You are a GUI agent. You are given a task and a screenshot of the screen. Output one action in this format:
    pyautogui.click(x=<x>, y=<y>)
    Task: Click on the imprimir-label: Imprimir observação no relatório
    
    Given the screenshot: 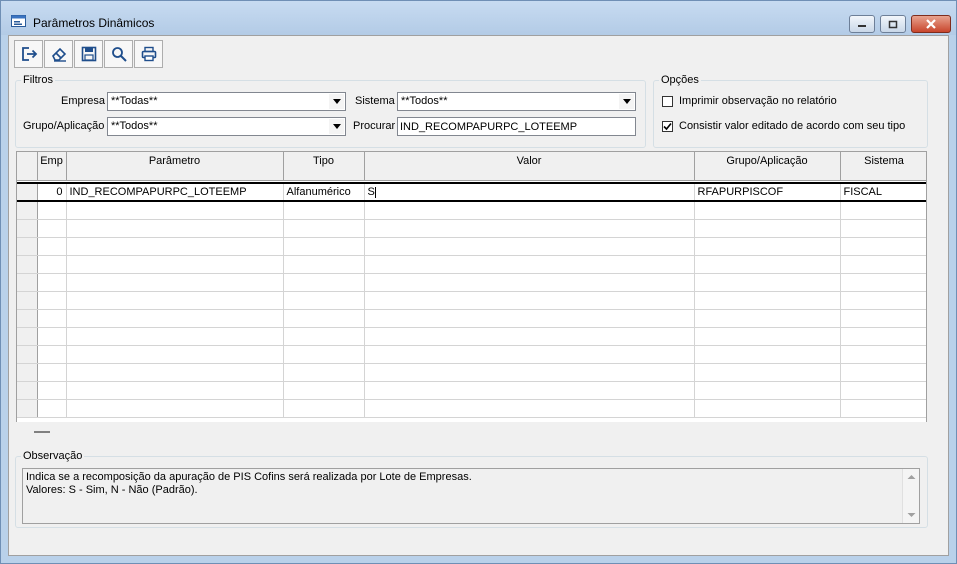 What is the action you would take?
    pyautogui.click(x=758, y=101)
    